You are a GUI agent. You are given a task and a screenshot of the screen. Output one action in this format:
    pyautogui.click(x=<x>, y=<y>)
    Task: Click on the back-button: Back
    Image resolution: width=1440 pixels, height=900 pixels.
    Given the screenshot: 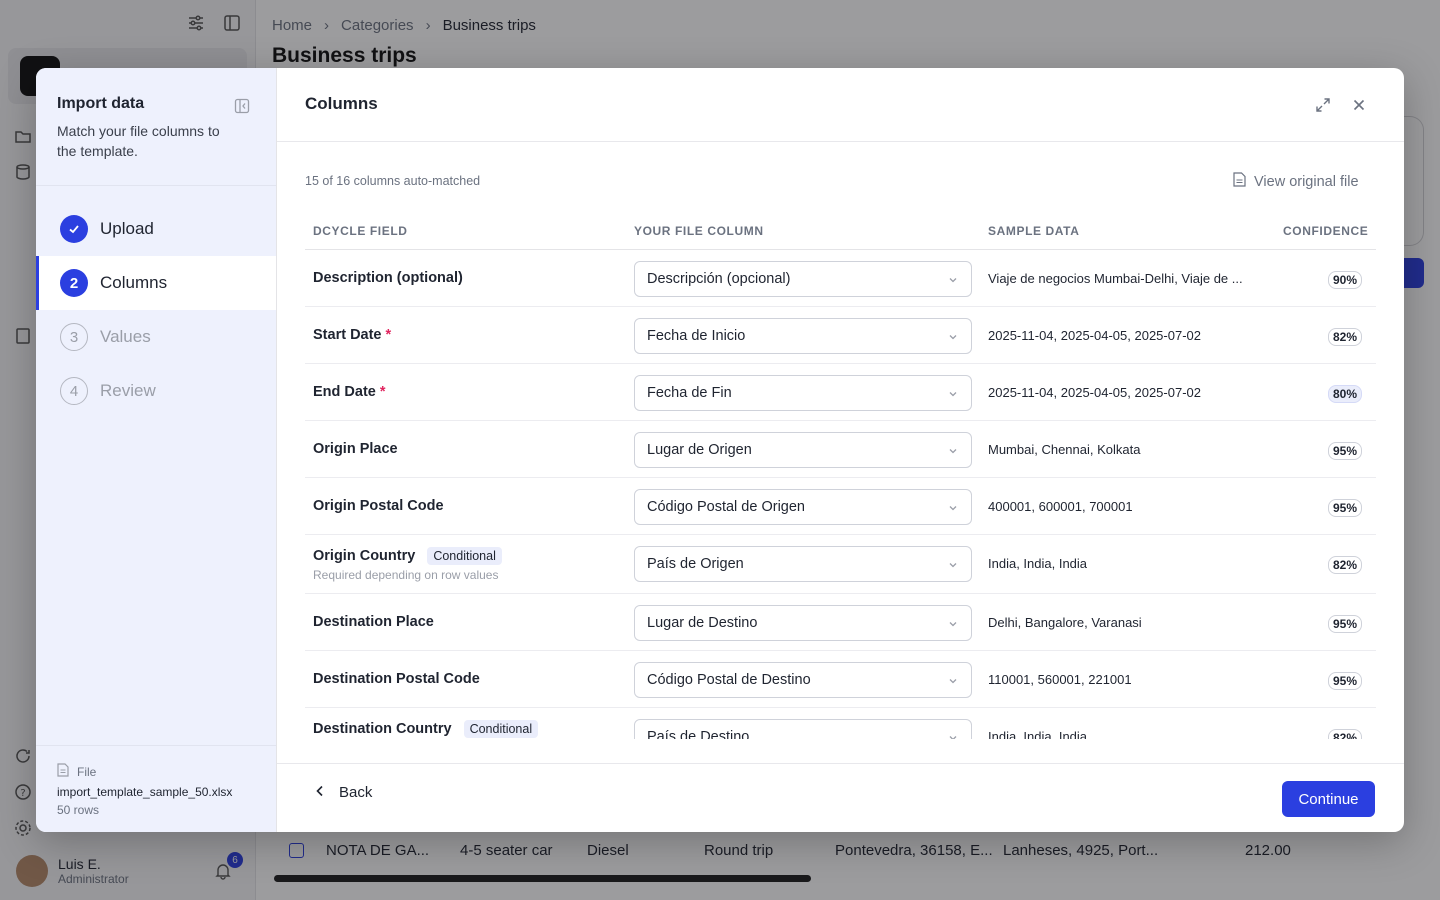 What is the action you would take?
    pyautogui.click(x=343, y=792)
    